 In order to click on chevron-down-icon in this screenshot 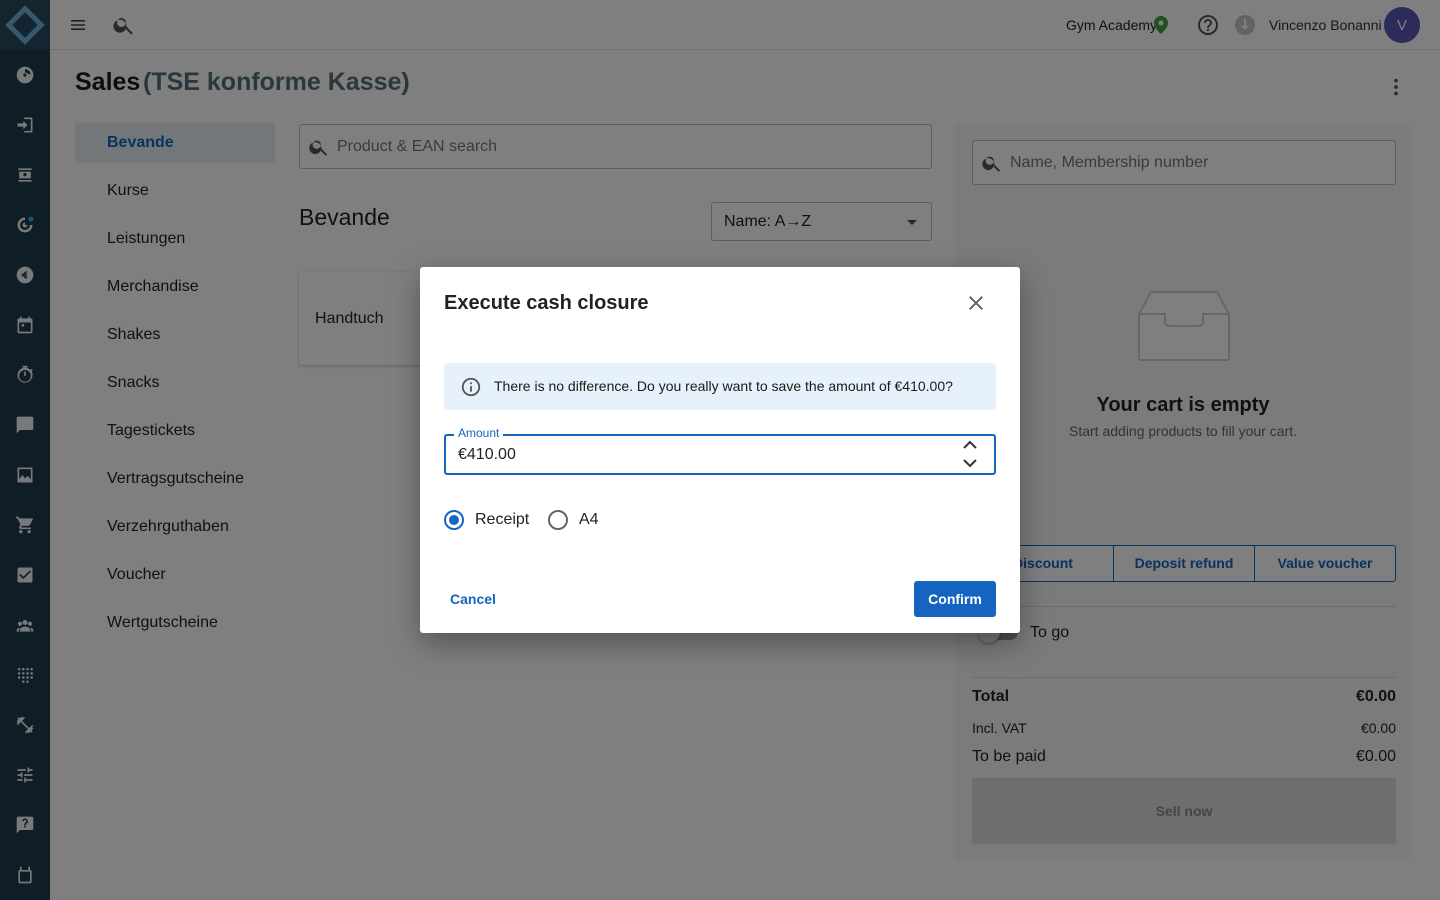, I will do `click(970, 463)`.